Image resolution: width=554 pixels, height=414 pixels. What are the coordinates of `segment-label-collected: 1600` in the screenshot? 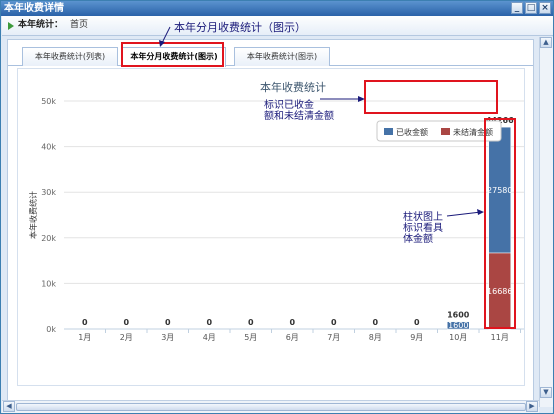 It's located at (458, 325).